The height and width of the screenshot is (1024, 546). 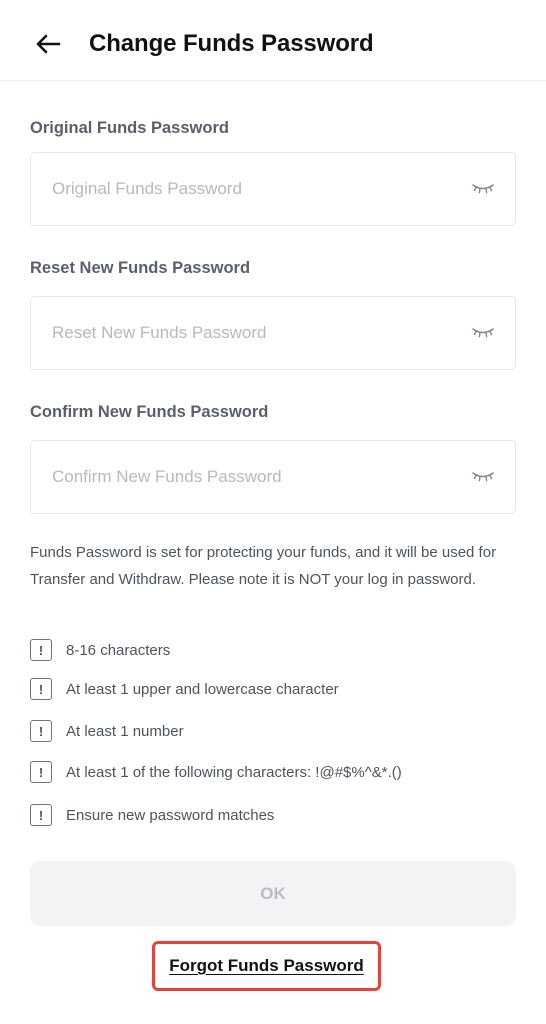 What do you see at coordinates (118, 650) in the screenshot?
I see `requirement-text: 8-16 characters` at bounding box center [118, 650].